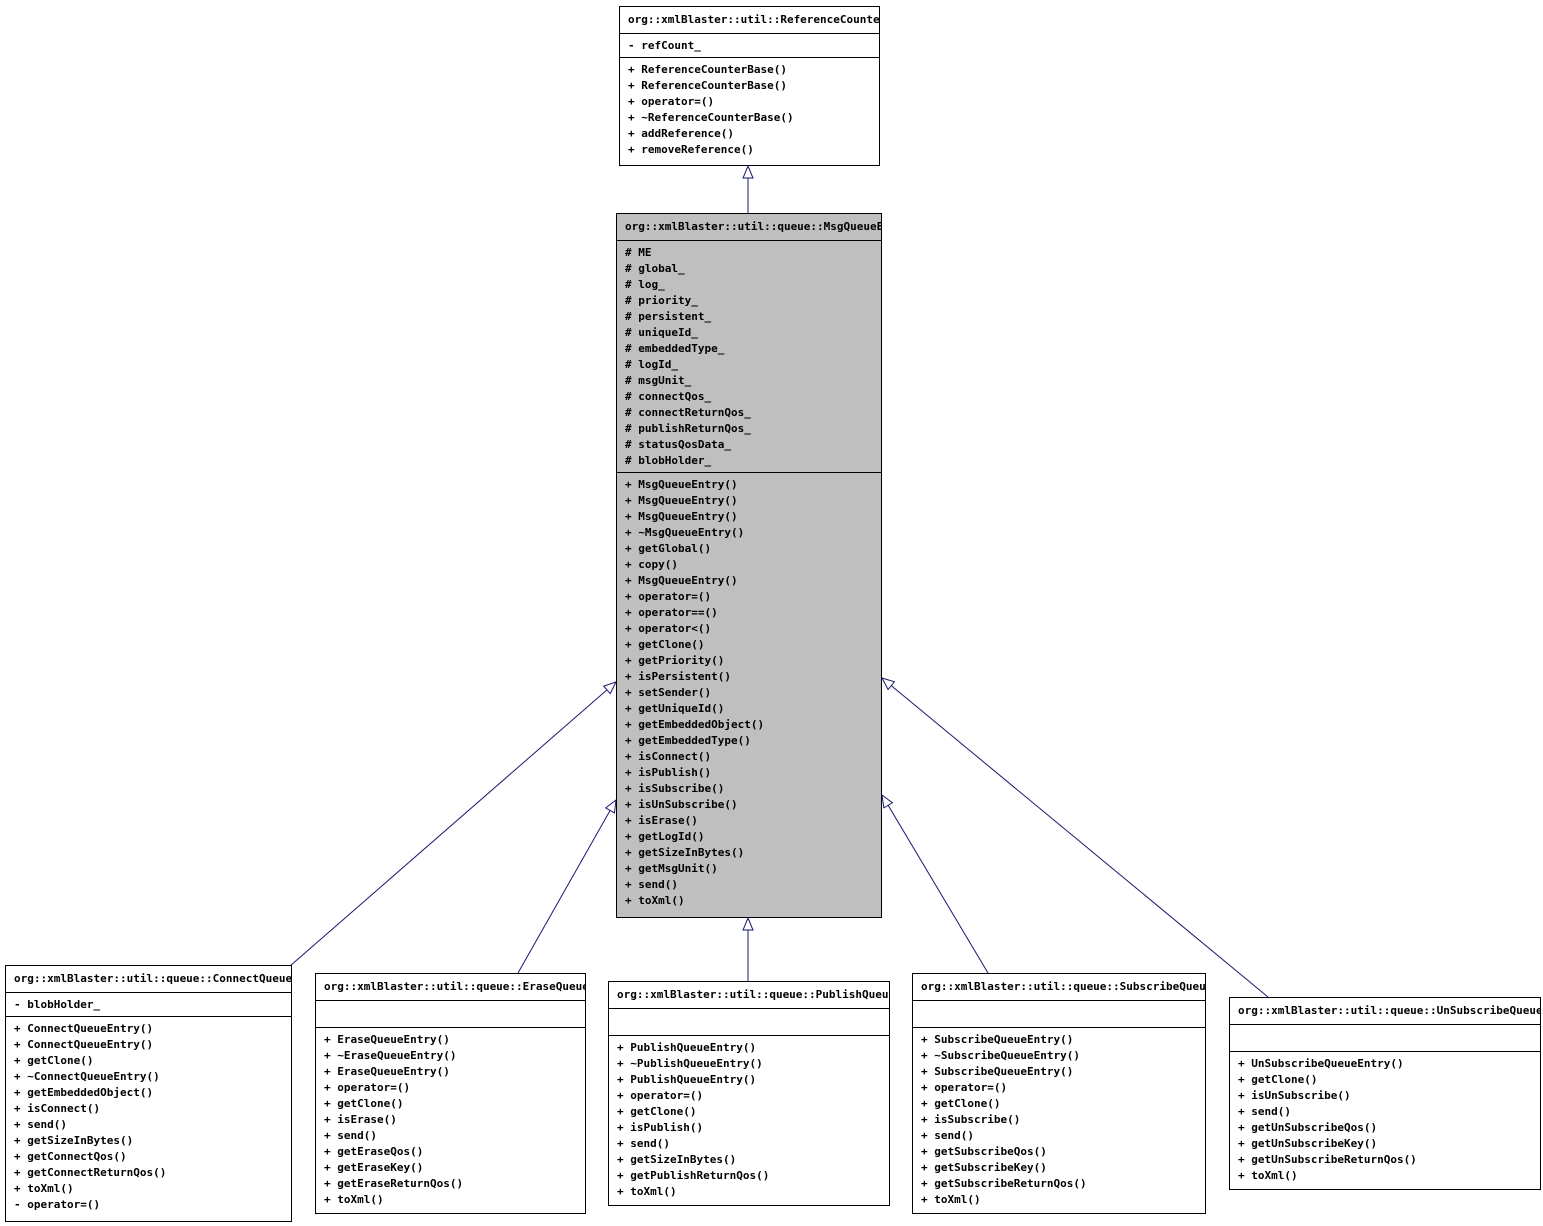 The image size is (1543, 1226). Describe the element at coordinates (971, 1119) in the screenshot. I see `operation: + isSubscribe()` at that location.